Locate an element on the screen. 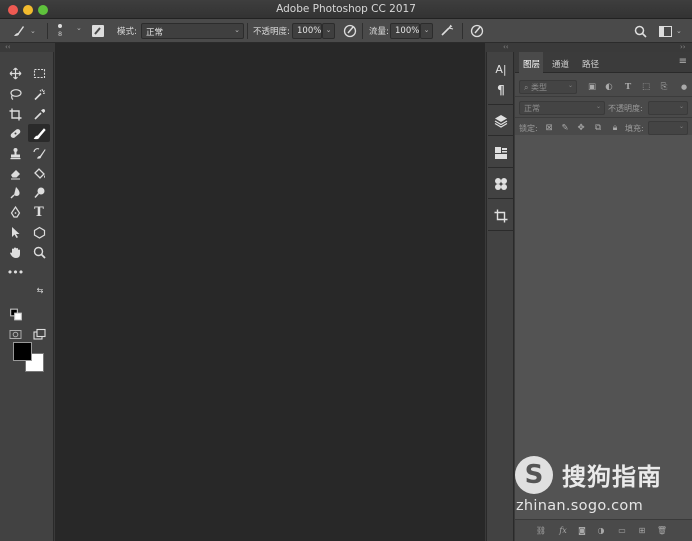 Image resolution: width=692 pixels, height=541 pixels. watermark-brand: 搜狗指南 is located at coordinates (612, 477).